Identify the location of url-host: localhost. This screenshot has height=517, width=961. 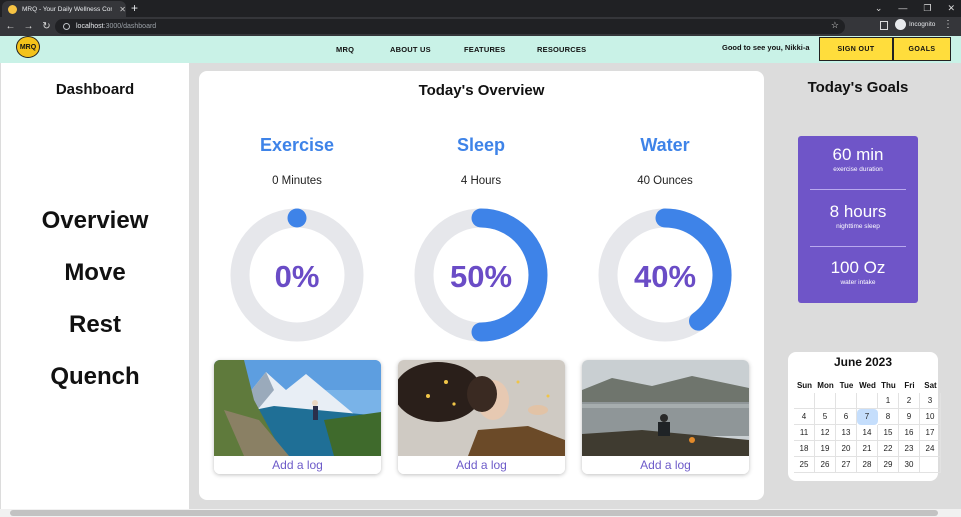
(90, 26).